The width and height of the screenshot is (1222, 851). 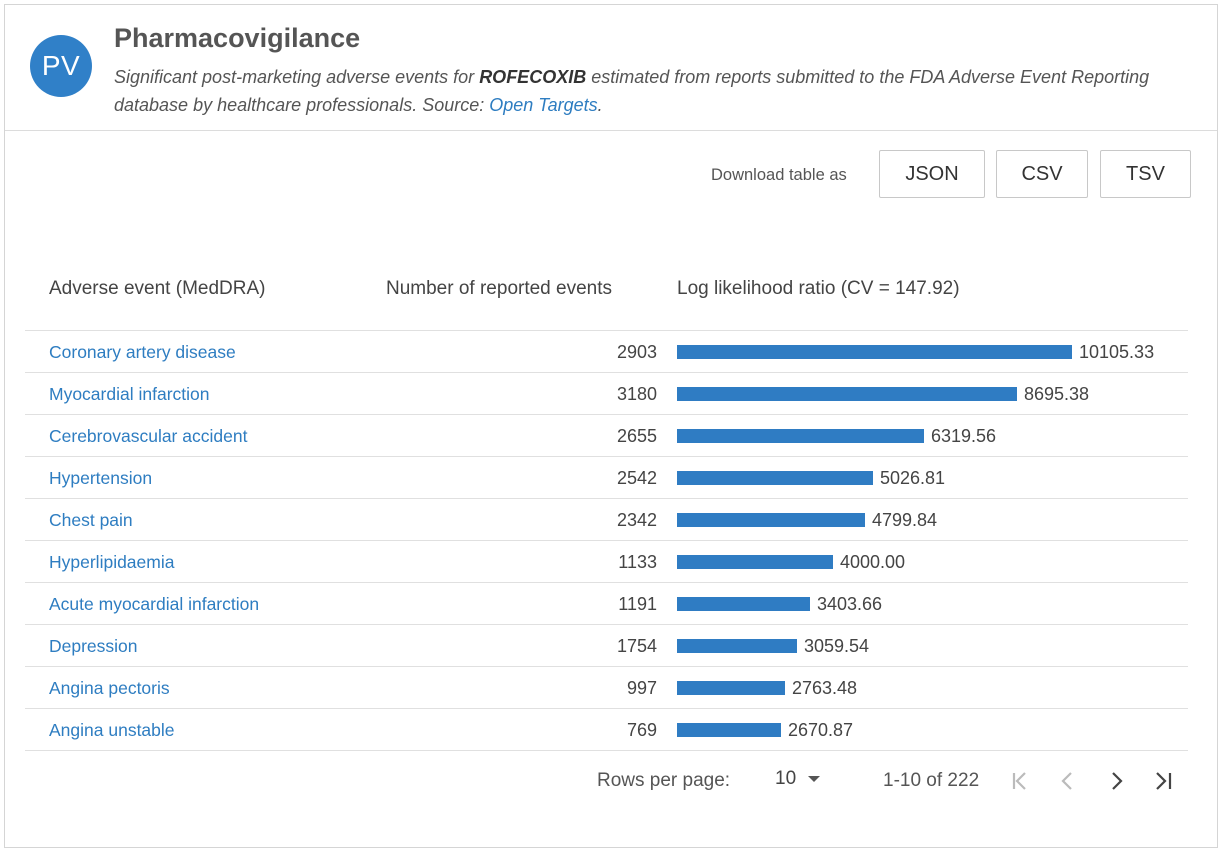 I want to click on table-row: Myocardial infarction 3180 8695.38, so click(x=606, y=394).